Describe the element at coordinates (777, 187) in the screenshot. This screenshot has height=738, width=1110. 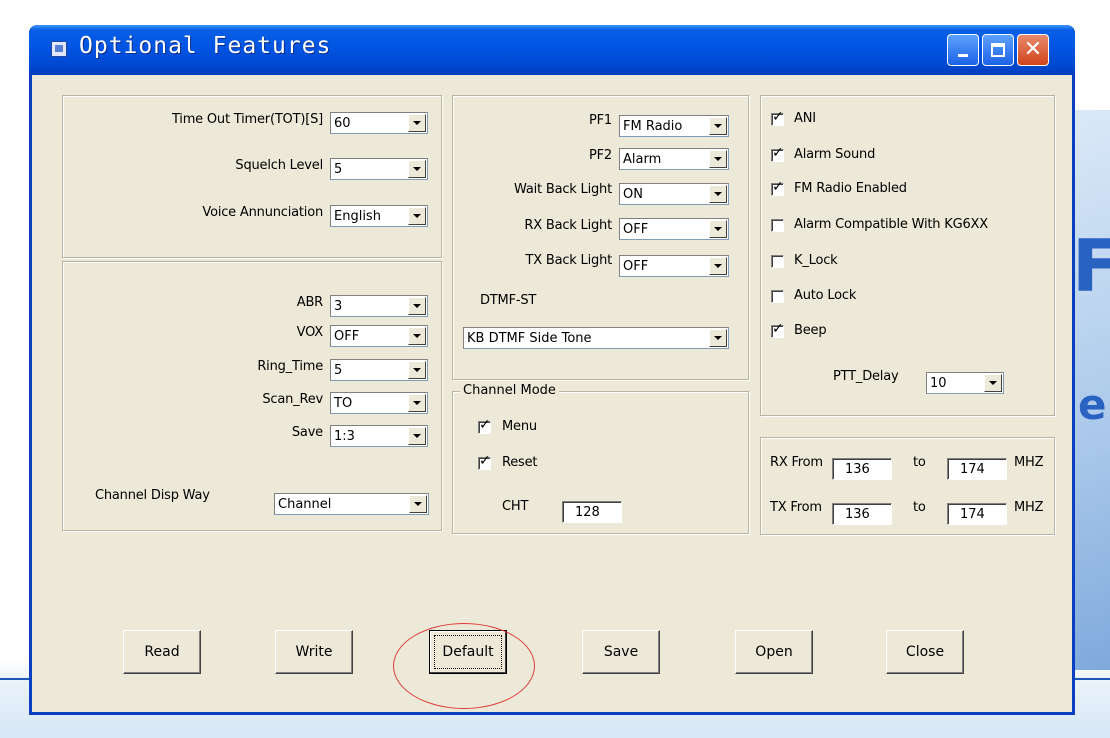
I see `fm-radio-enabled-checkbox` at that location.